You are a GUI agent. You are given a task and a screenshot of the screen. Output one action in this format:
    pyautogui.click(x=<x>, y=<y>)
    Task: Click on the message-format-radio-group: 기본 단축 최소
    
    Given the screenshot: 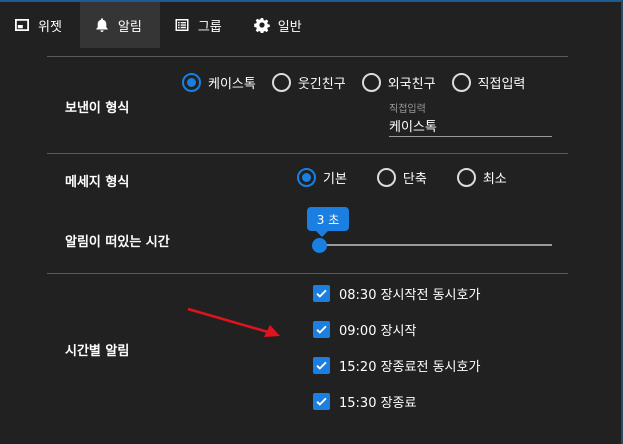 What is the action you would take?
    pyautogui.click(x=410, y=177)
    